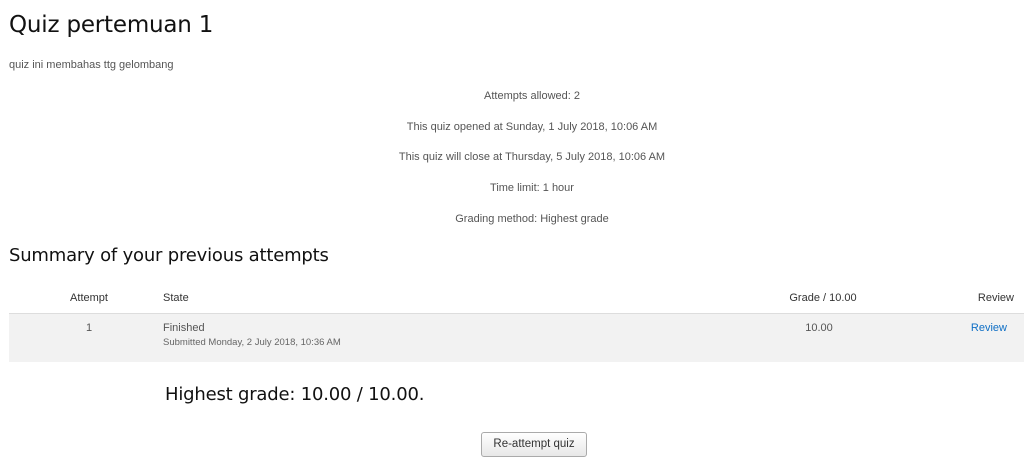  Describe the element at coordinates (295, 394) in the screenshot. I see `highest-grade-text: Highest grade: 10.00 / 10.00.` at that location.